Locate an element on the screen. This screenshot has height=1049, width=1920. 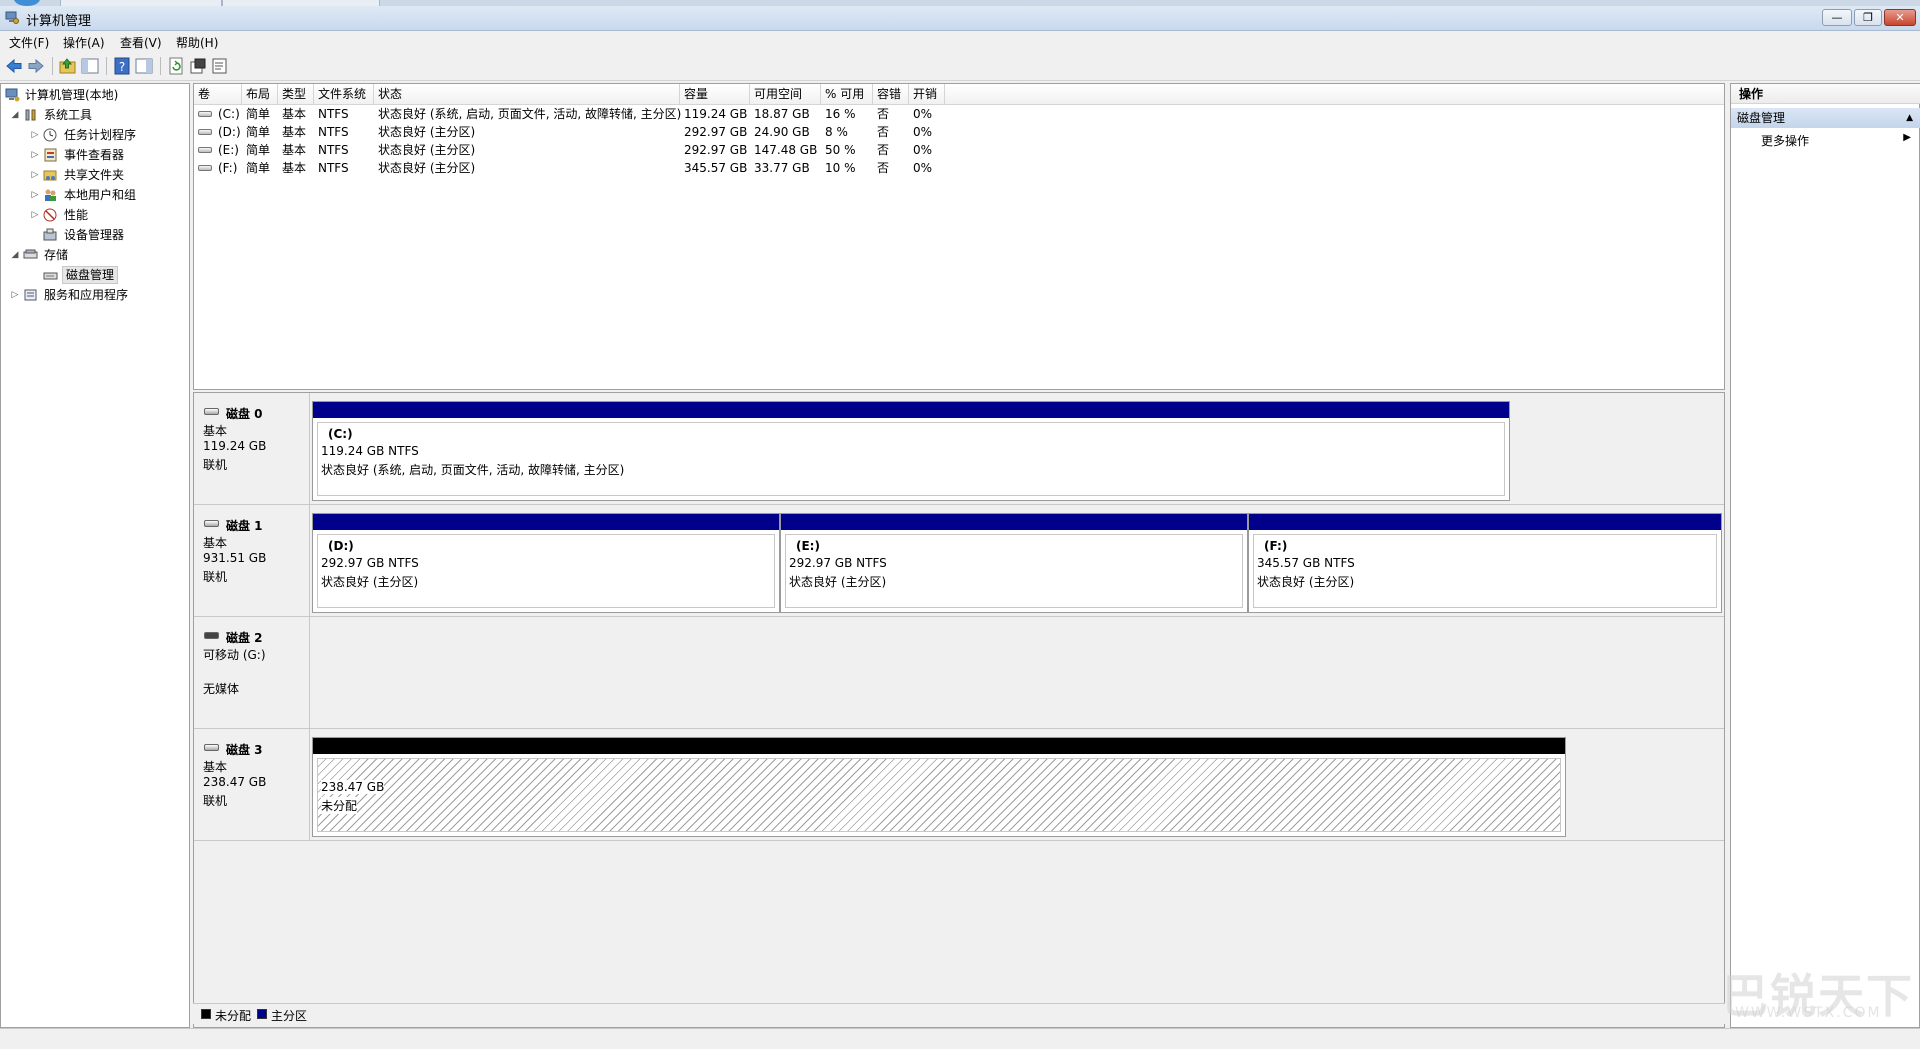
cell-overhead: 0% is located at coordinates (923, 114).